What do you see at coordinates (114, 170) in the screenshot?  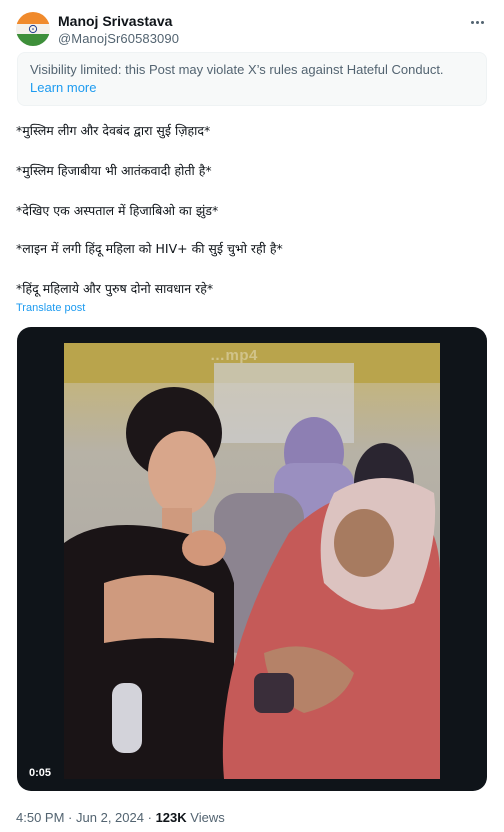 I see `post-text-line: *मुस्लिम हिजाबीया भी आतंकवादी होती है*` at bounding box center [114, 170].